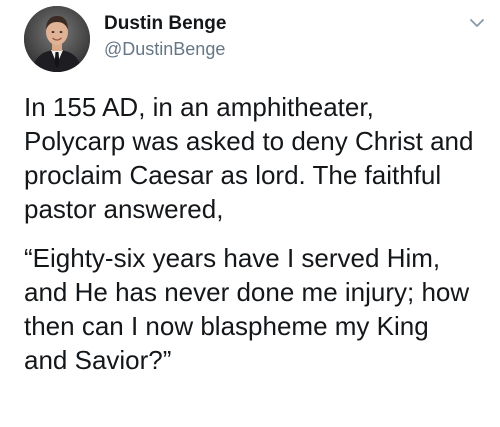  I want to click on author-handle: @DustinBenge, so click(164, 49).